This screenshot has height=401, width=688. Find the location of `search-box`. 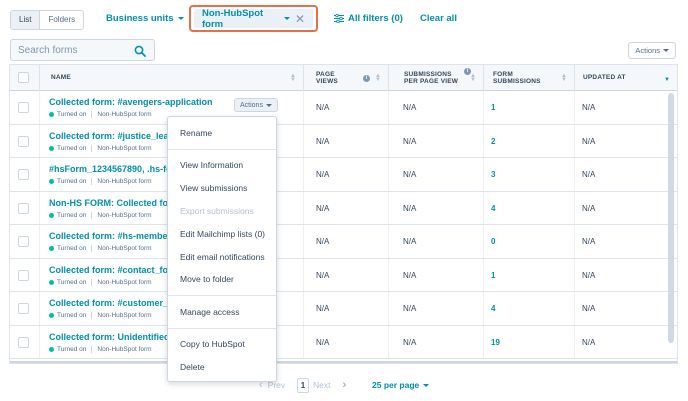

search-box is located at coordinates (82, 50).